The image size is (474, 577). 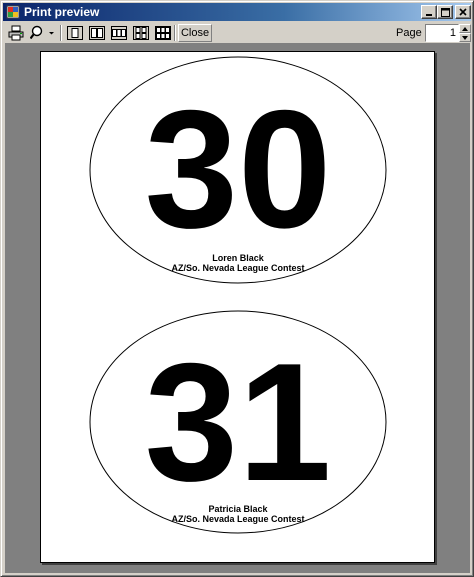 I want to click on three-pages-button, so click(x=119, y=33).